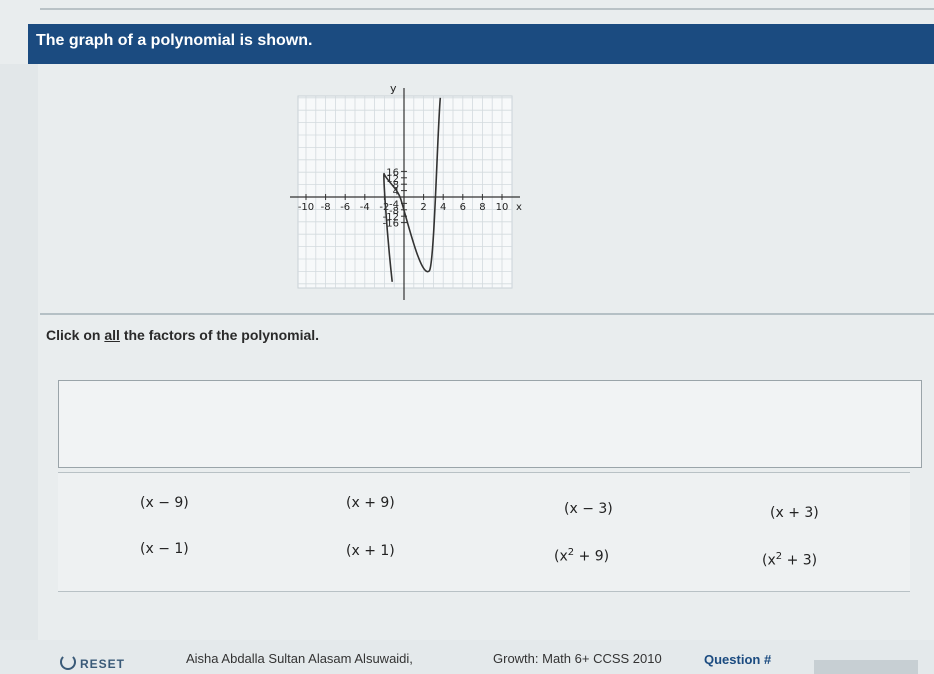 The image size is (934, 674). Describe the element at coordinates (481, 44) in the screenshot. I see `question-header: The graph of a polynomial is shown.` at that location.